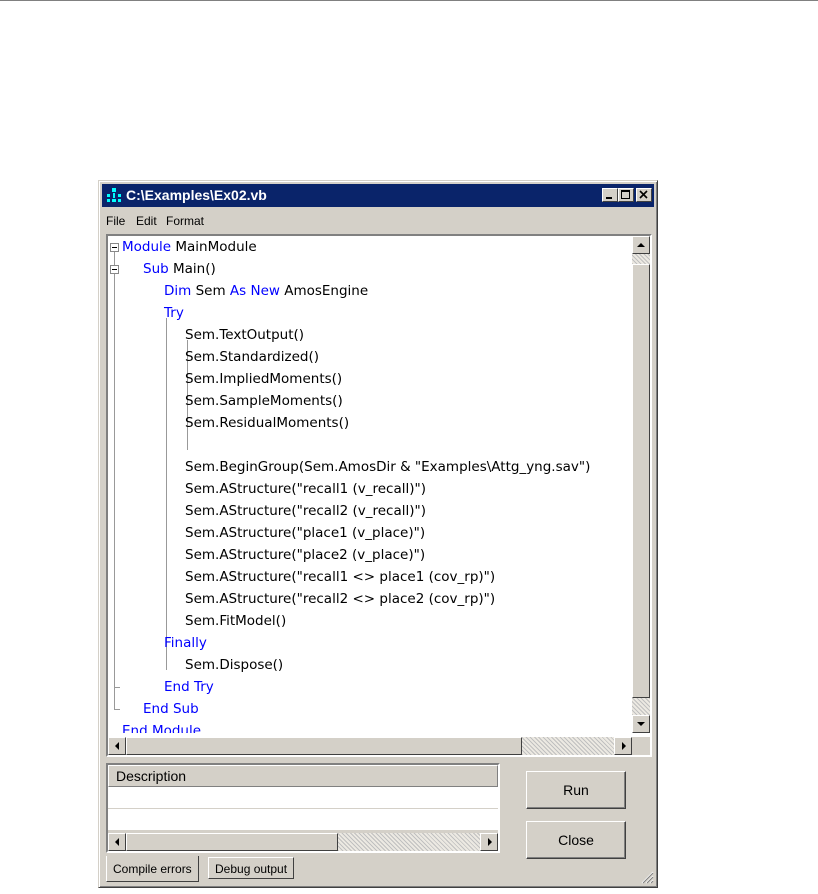  I want to click on close-window-button, so click(644, 195).